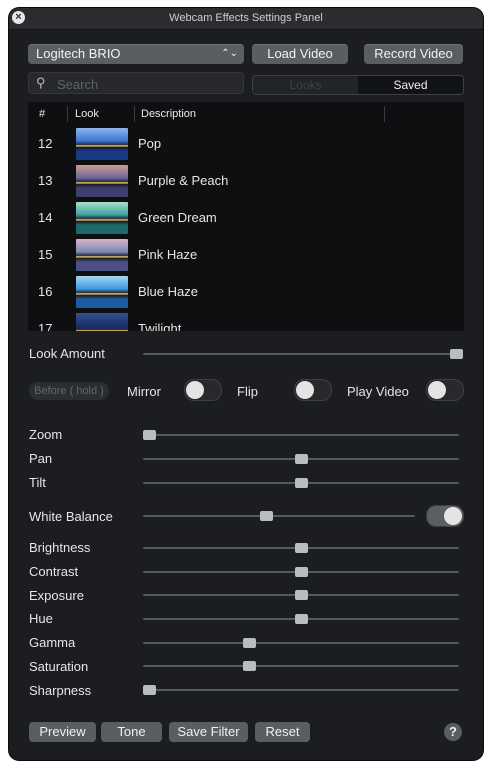 The height and width of the screenshot is (769, 494). Describe the element at coordinates (378, 391) in the screenshot. I see `play-video-label: Play Video` at that location.